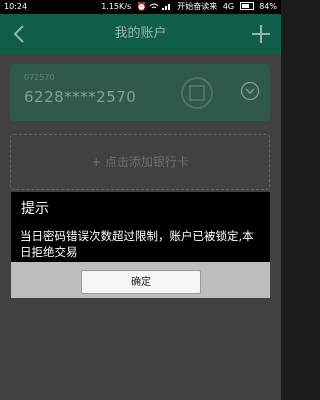  I want to click on battery-icon, so click(246, 6).